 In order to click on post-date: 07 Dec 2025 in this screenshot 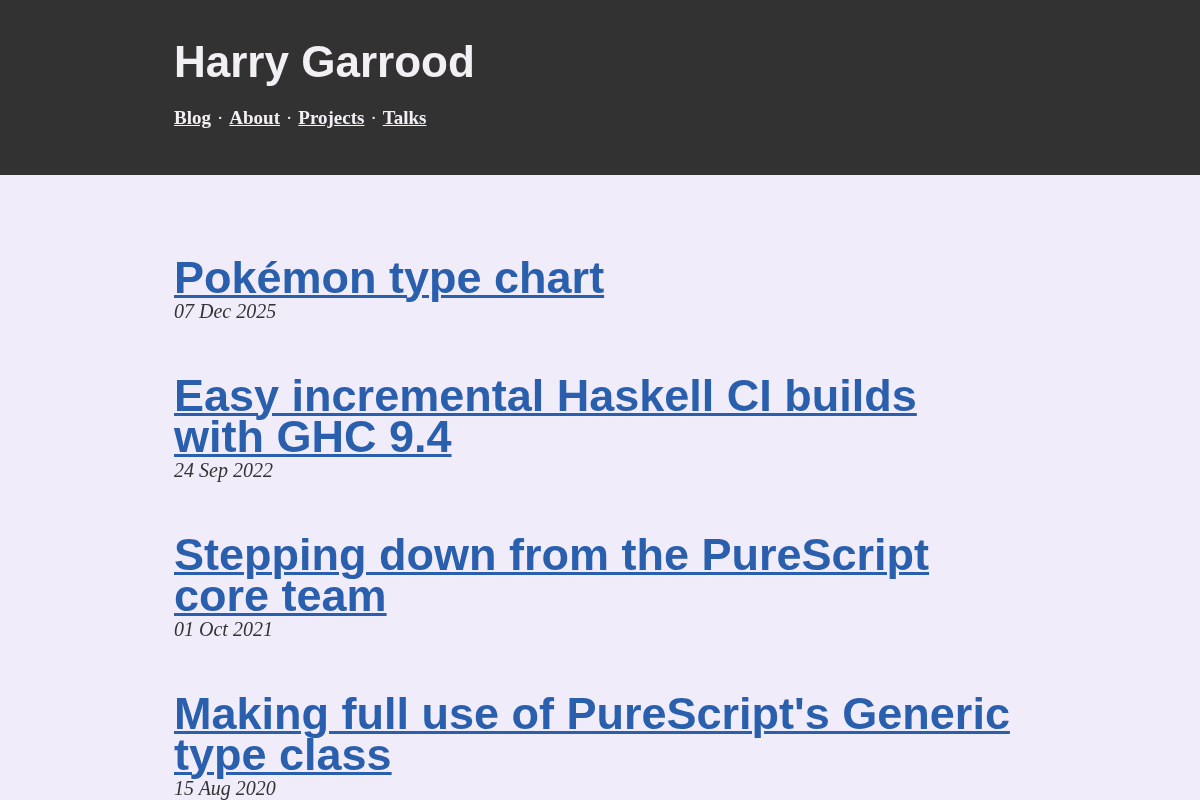, I will do `click(225, 311)`.